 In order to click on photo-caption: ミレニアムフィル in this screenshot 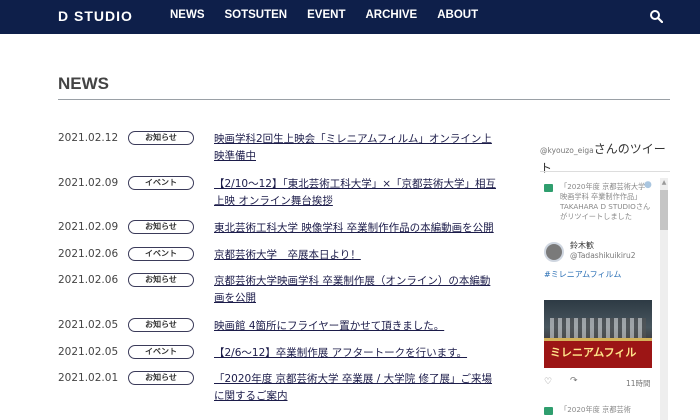, I will do `click(593, 352)`.